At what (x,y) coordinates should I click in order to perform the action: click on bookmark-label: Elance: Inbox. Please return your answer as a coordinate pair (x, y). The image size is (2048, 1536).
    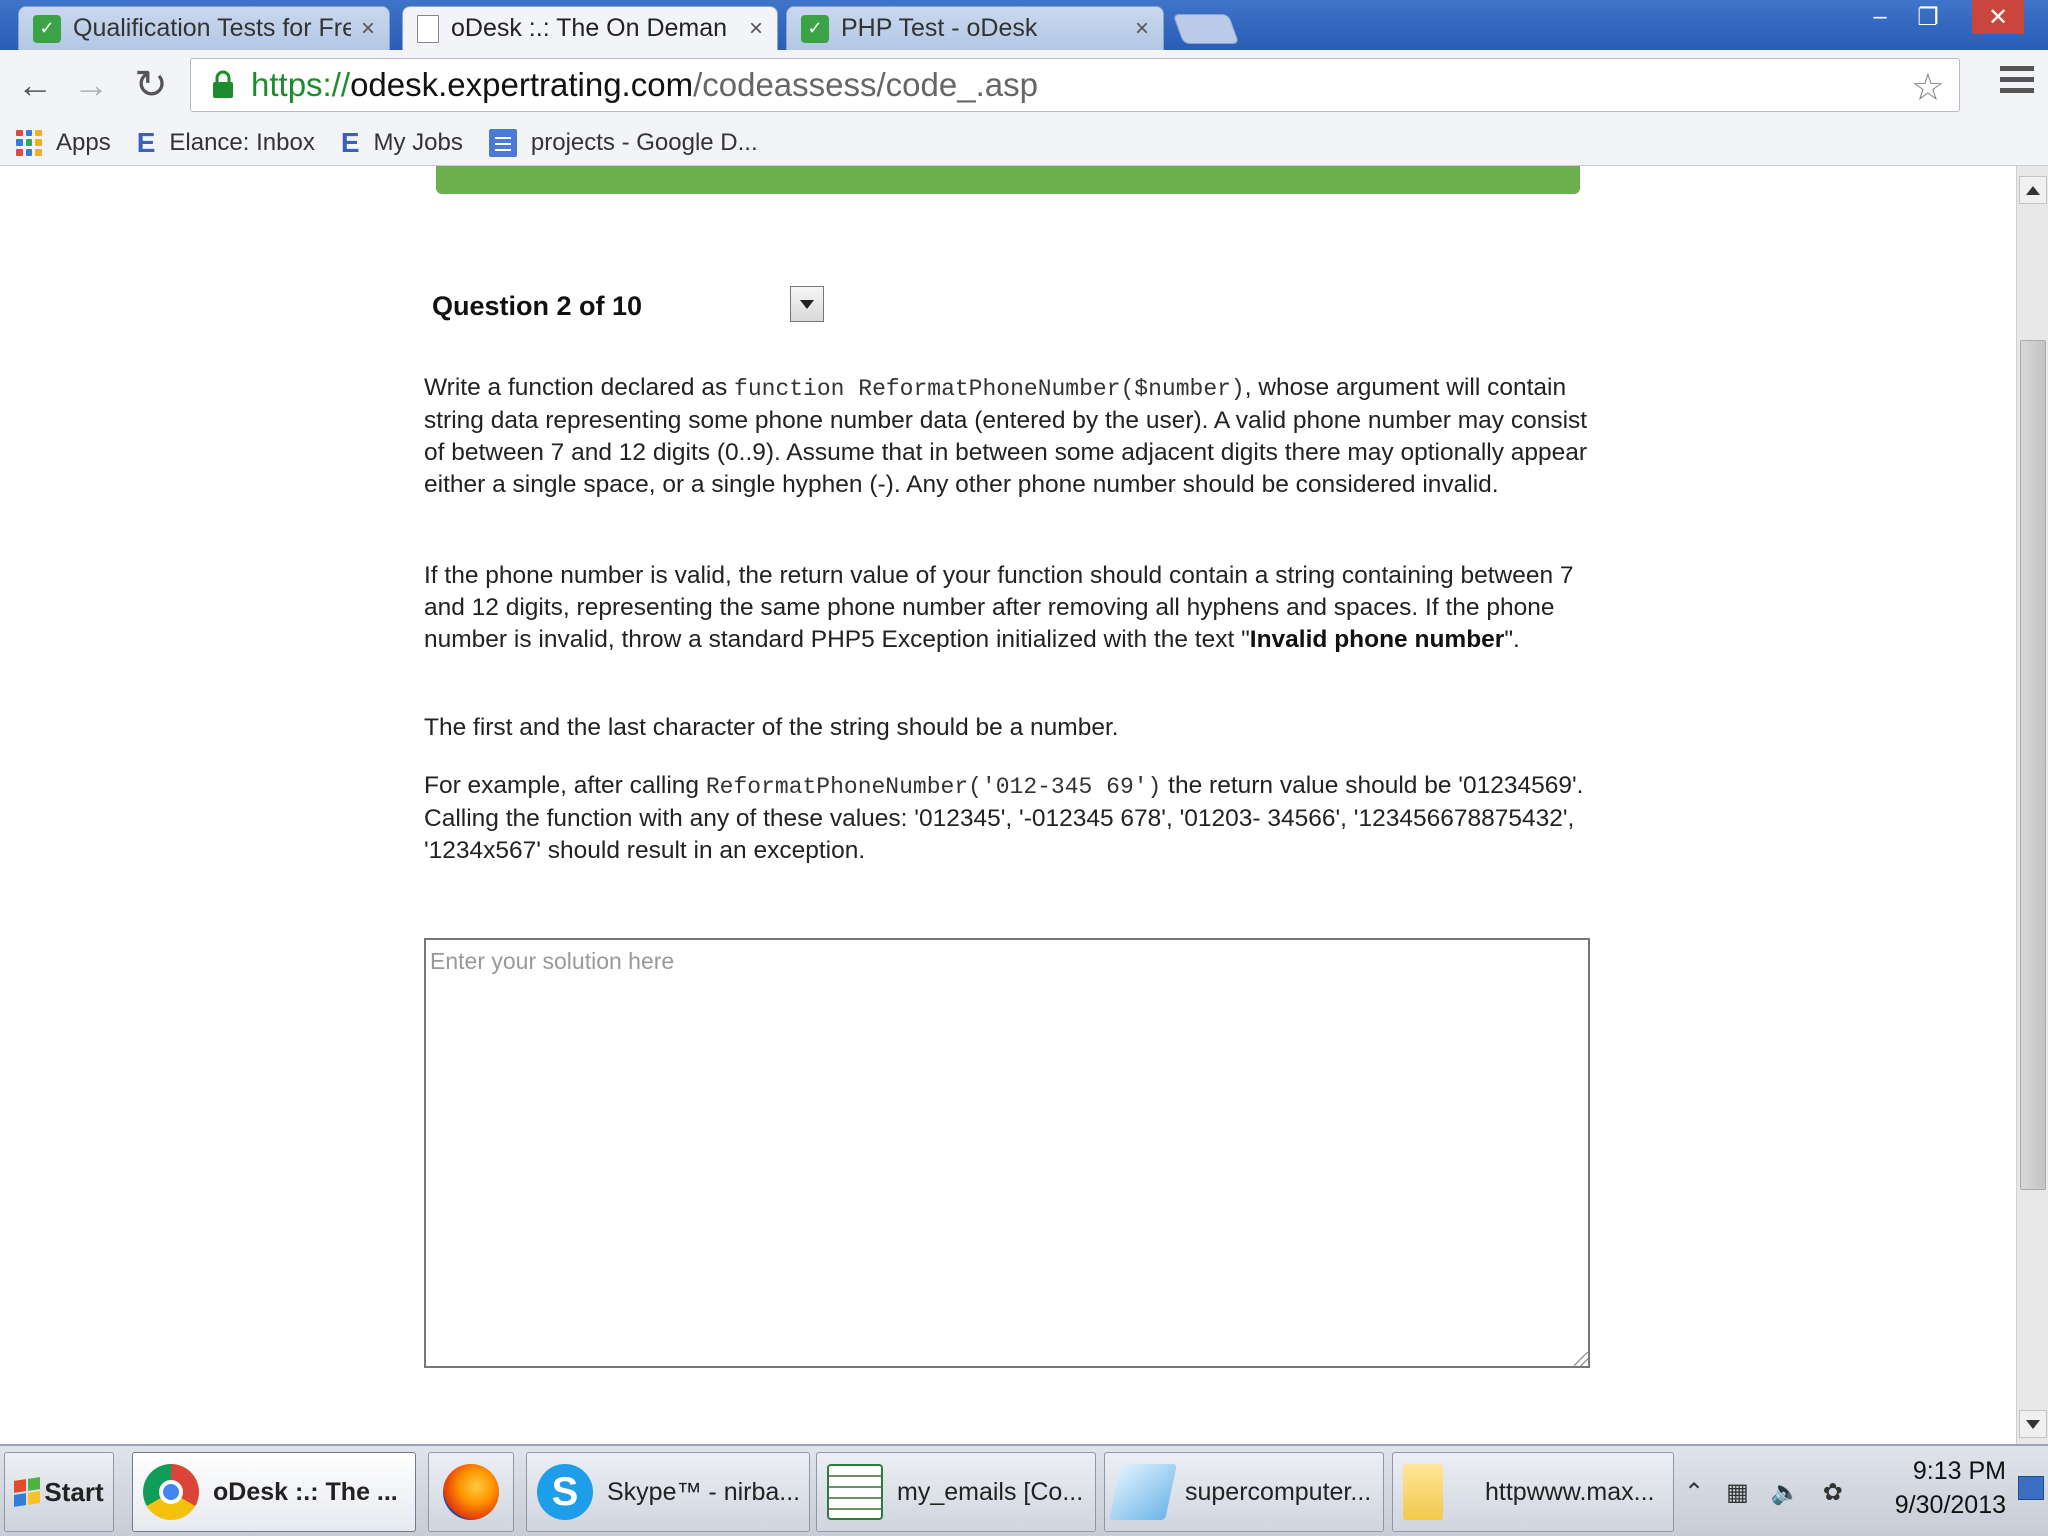
    Looking at the image, I should click on (242, 142).